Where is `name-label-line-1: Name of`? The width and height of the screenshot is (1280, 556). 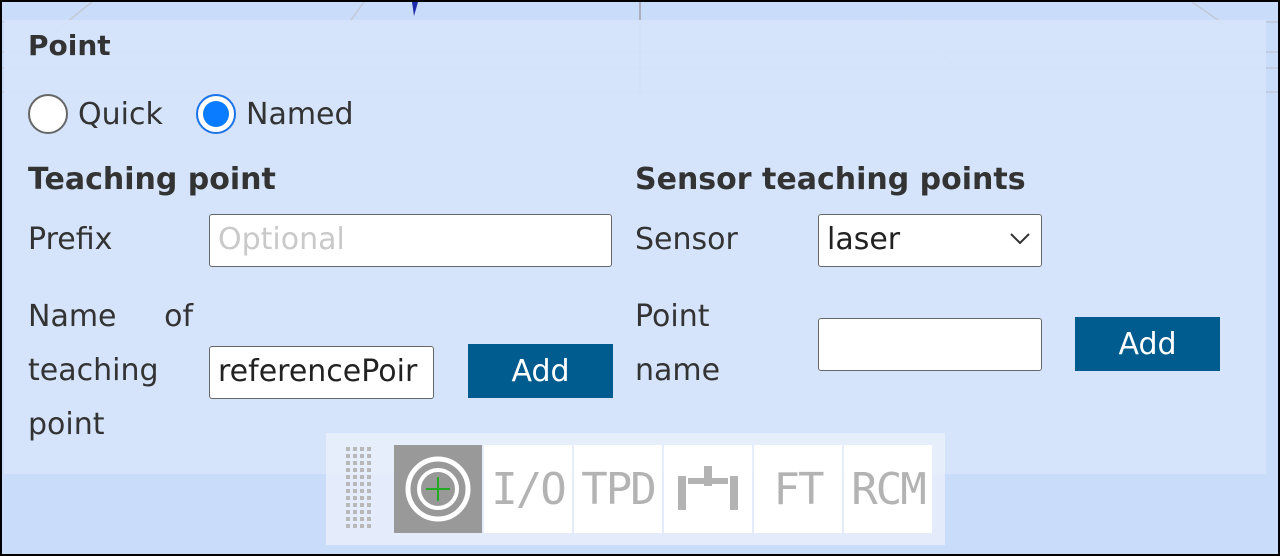 name-label-line-1: Name of is located at coordinates (111, 316).